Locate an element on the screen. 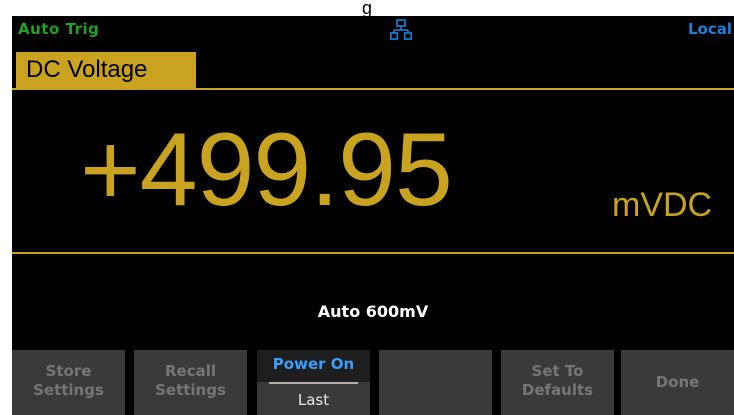 The width and height of the screenshot is (734, 415). measurement-unit: mVDC is located at coordinates (662, 205).